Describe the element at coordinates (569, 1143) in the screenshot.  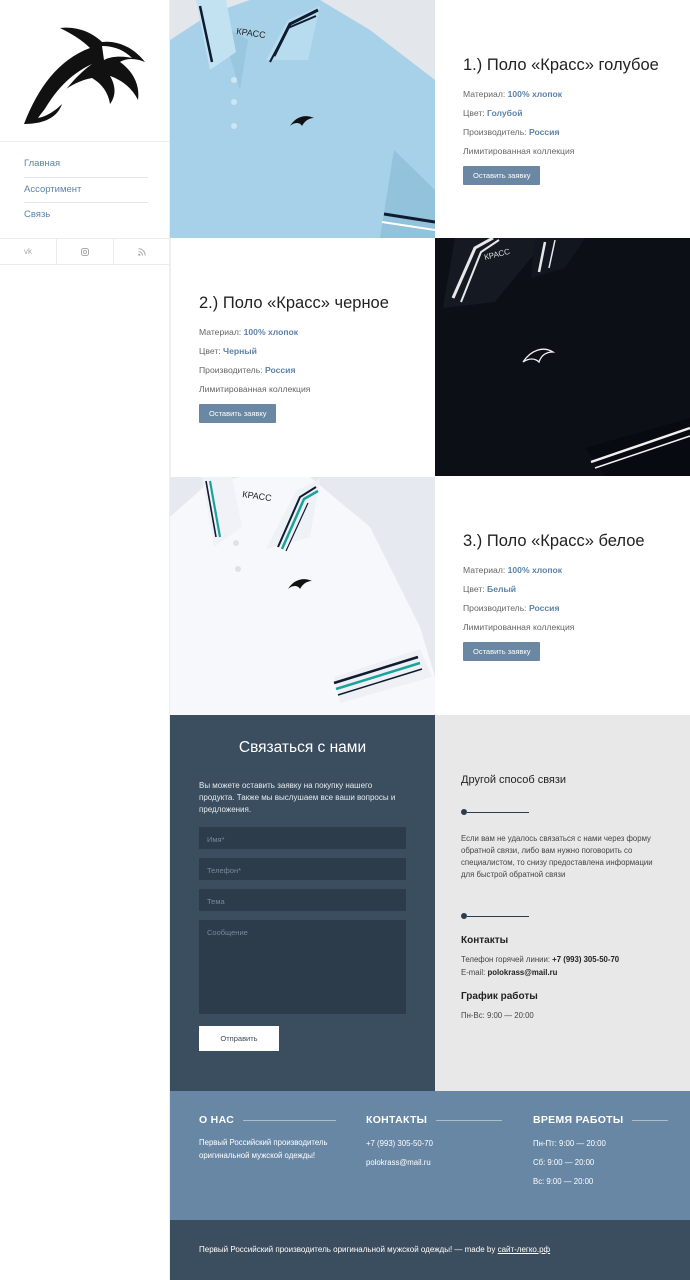
I see `footer-hours-weekdays: Пн-Пт: 9:00 — 20:00` at that location.